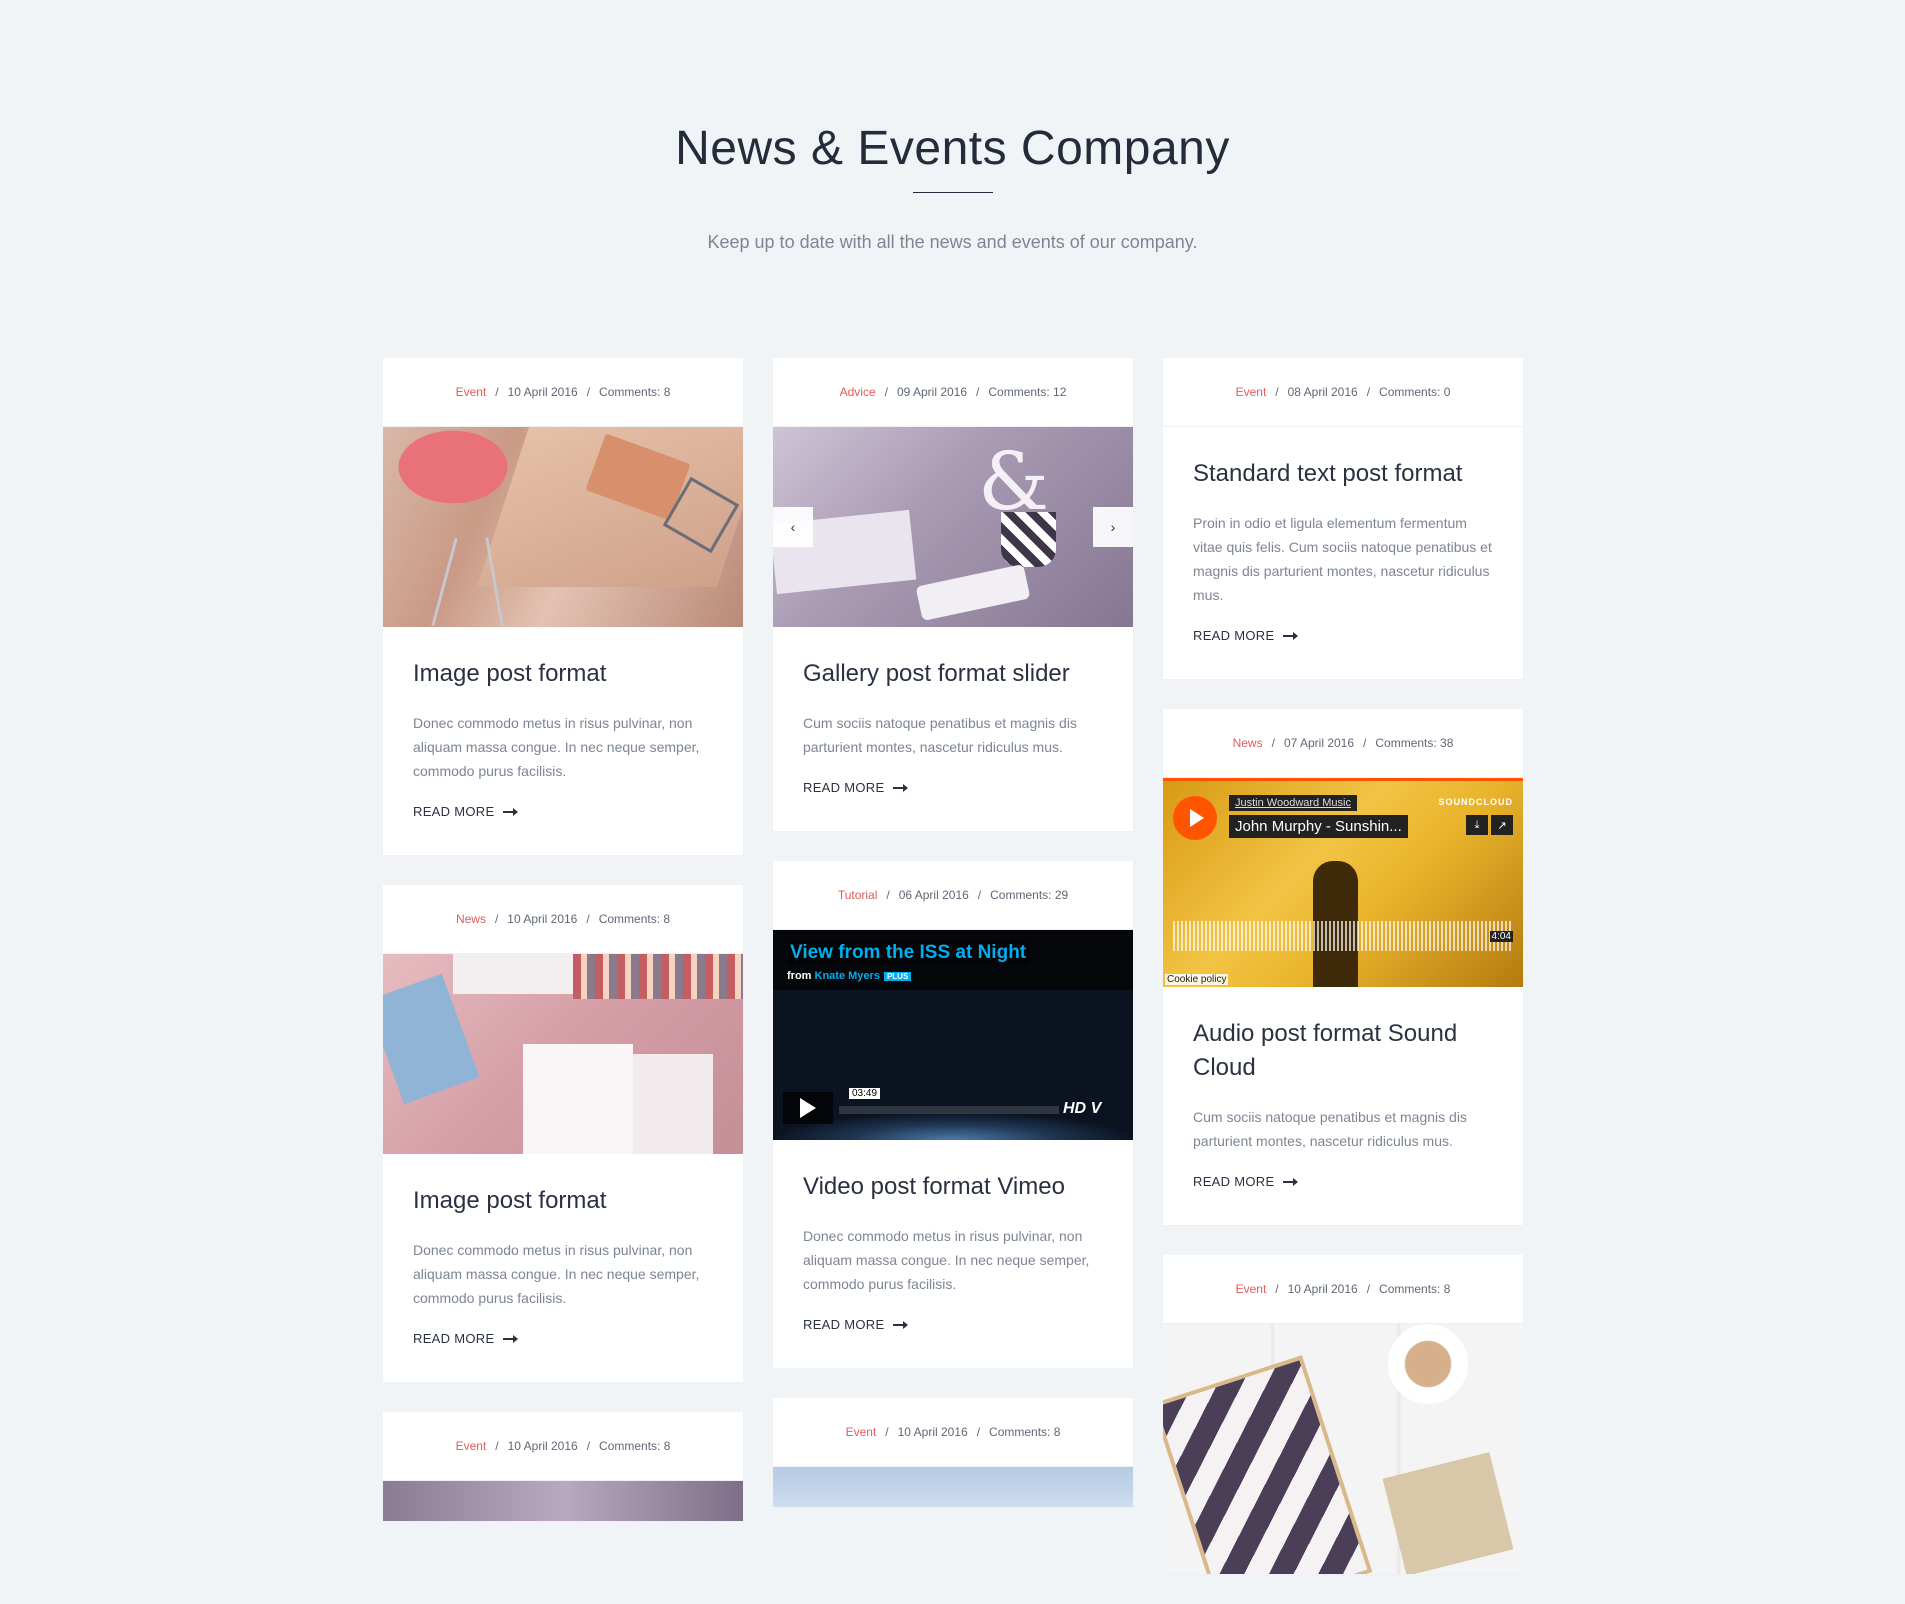 This screenshot has height=1604, width=1905. What do you see at coordinates (1343, 1051) in the screenshot?
I see `post-title: Audio post format Sound Cloud` at bounding box center [1343, 1051].